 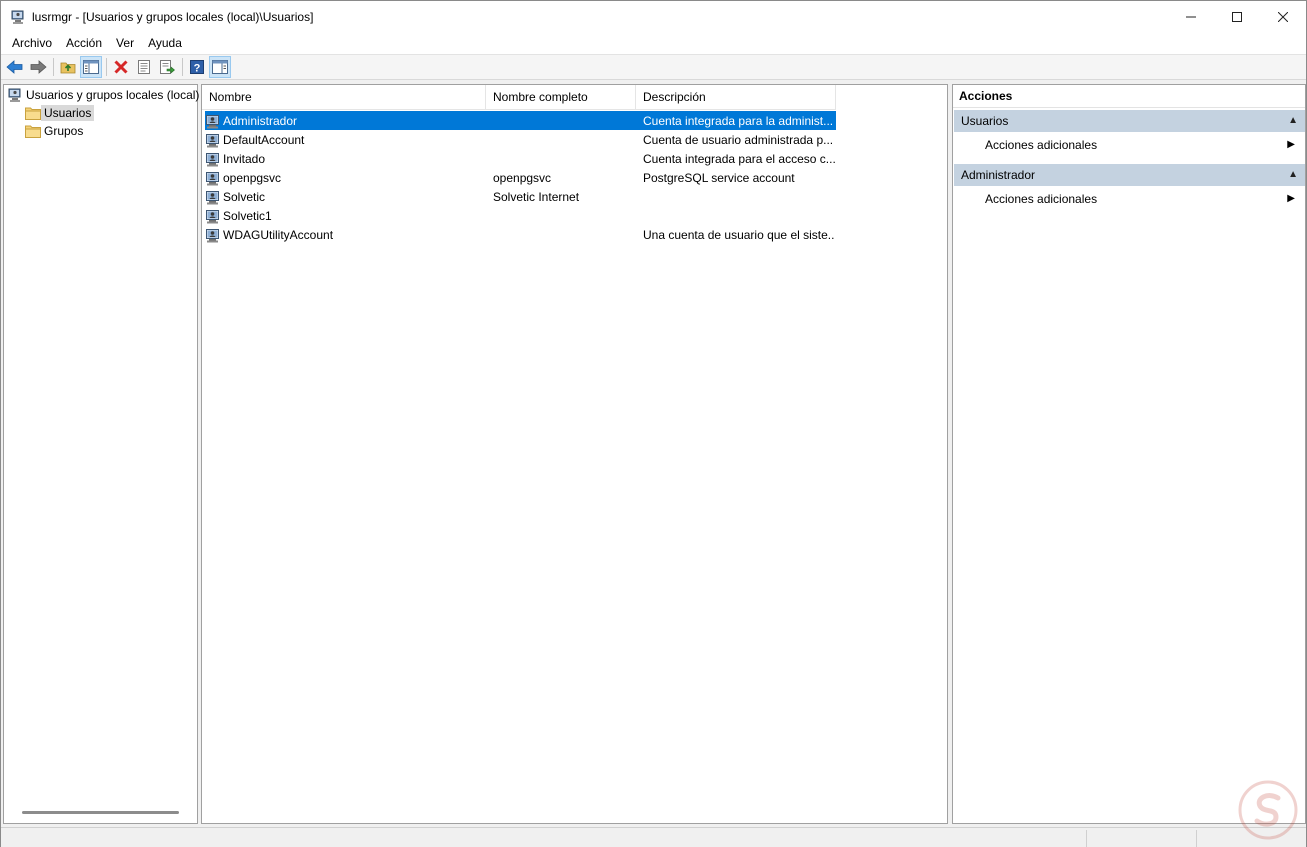 I want to click on column-header-nombre: Nombre, so click(x=344, y=97).